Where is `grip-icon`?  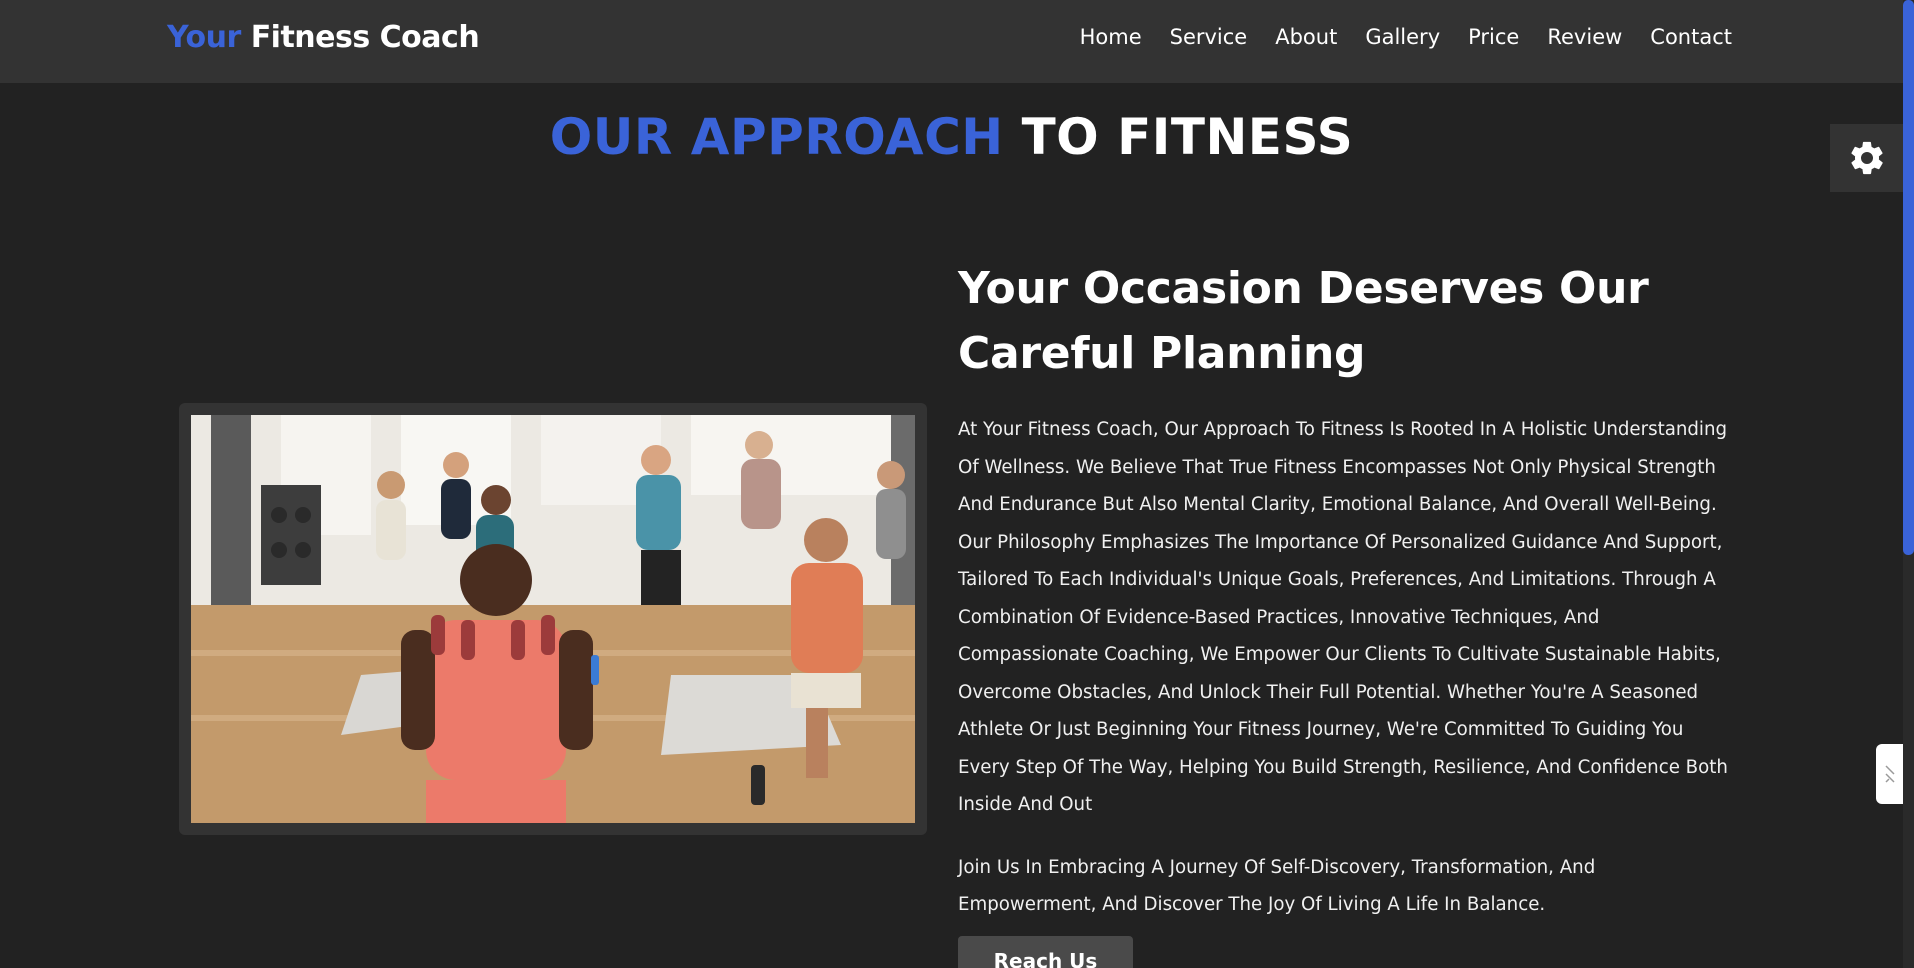 grip-icon is located at coordinates (1889, 774).